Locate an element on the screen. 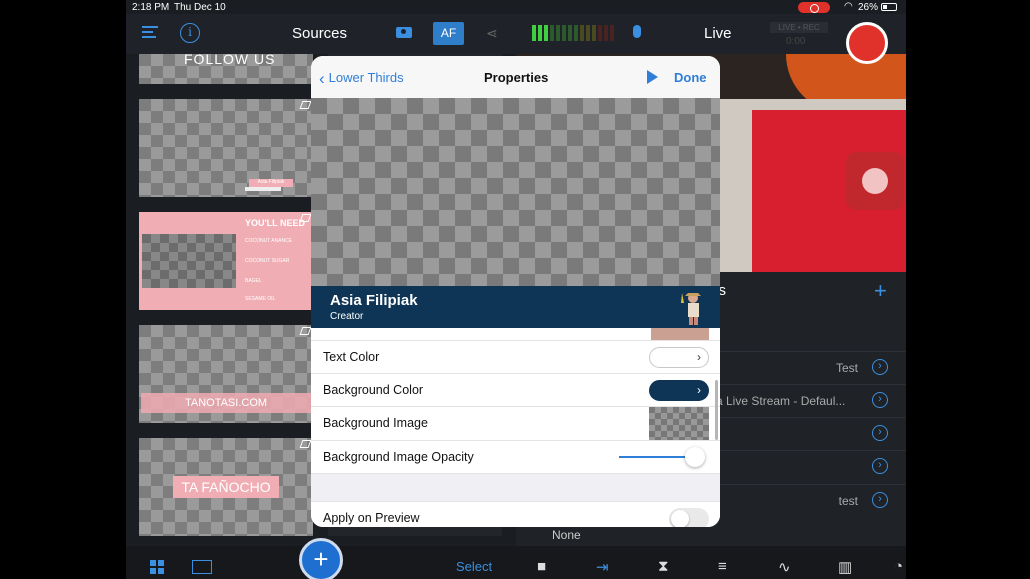 The height and width of the screenshot is (579, 1030). source-caption: TA FAÑOCHO is located at coordinates (226, 487).